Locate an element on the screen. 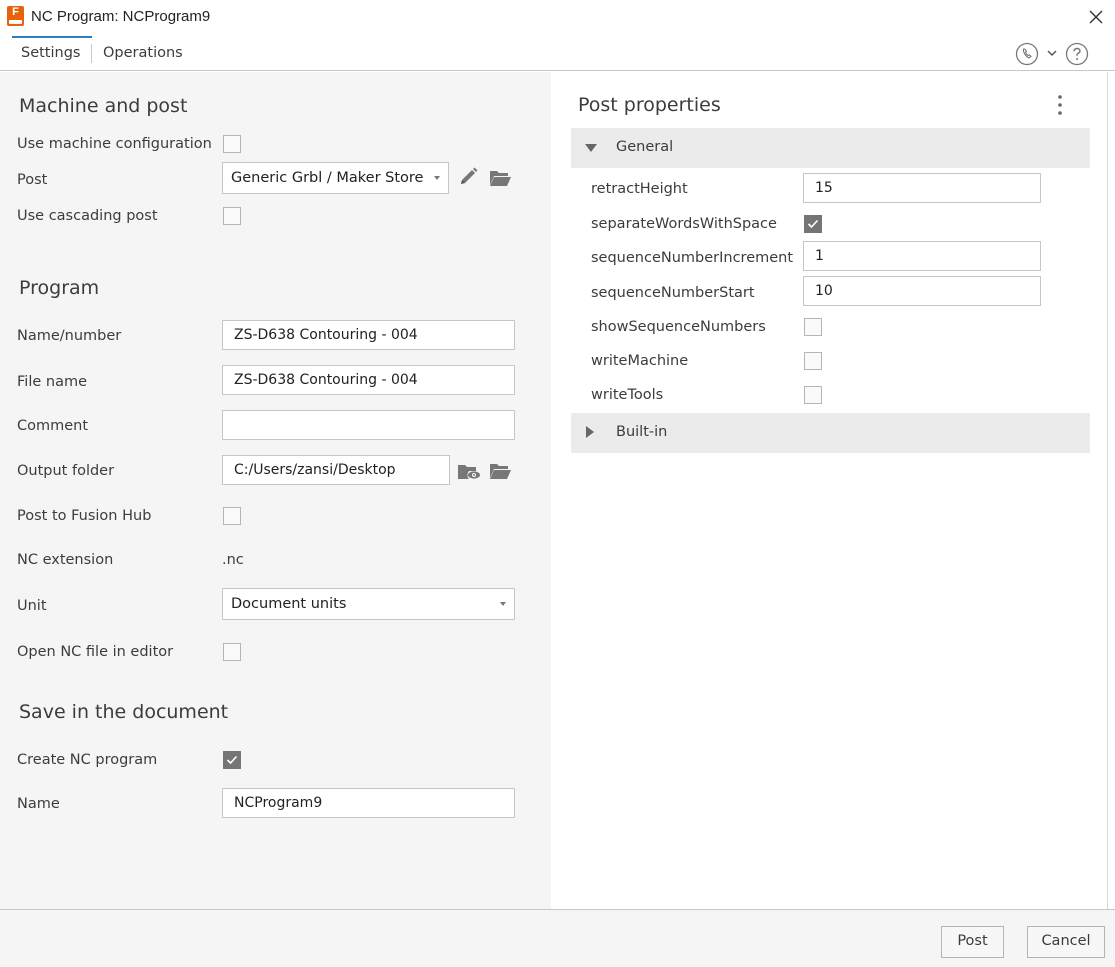 The height and width of the screenshot is (967, 1115). prop-checkbox-separate-words-with-space is located at coordinates (813, 224).